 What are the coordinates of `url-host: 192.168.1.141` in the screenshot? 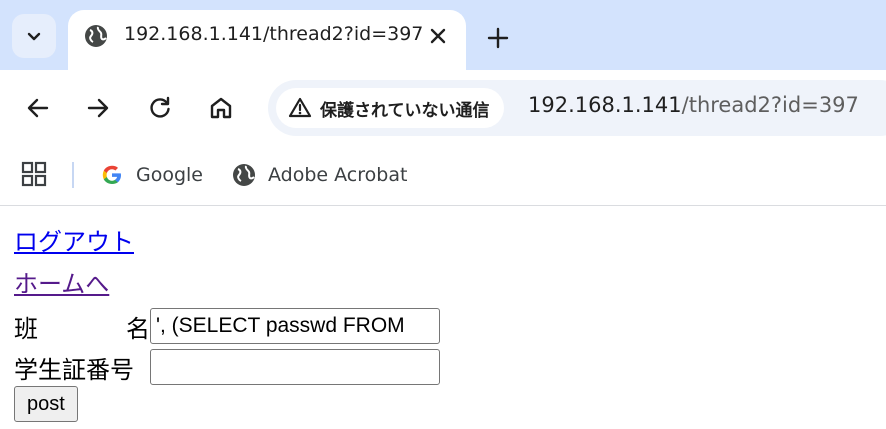 It's located at (605, 105).